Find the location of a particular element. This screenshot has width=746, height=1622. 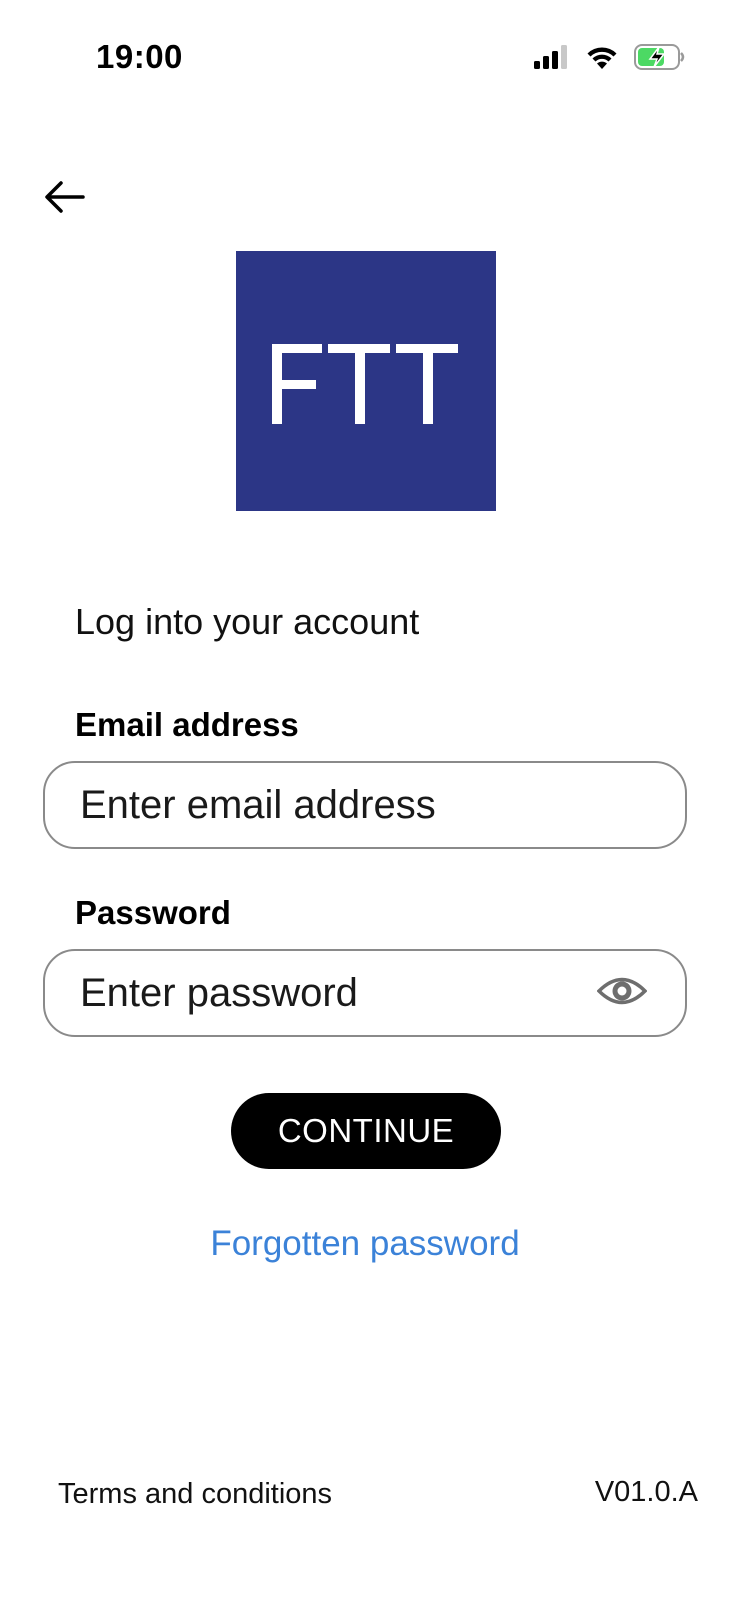

status-time: 19:00 is located at coordinates (139, 56).